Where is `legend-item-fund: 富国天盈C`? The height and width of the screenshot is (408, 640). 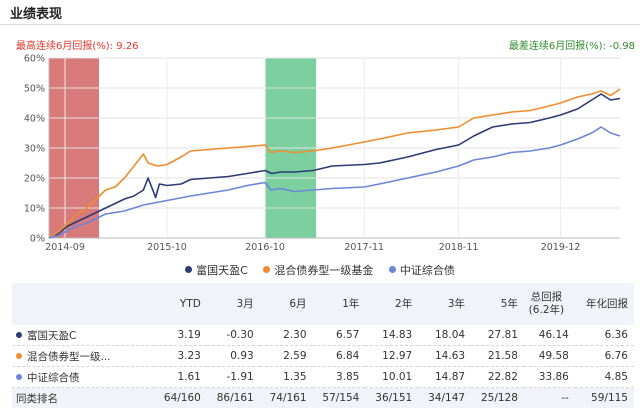 legend-item-fund: 富国天盈C is located at coordinates (216, 270).